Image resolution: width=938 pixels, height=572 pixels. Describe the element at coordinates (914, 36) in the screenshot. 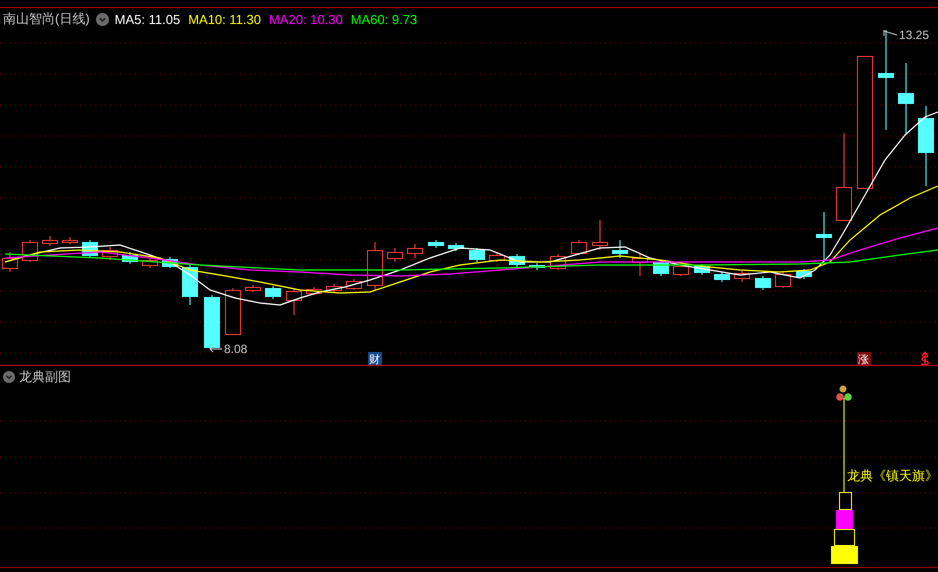

I see `high-price-label: 13.25` at that location.